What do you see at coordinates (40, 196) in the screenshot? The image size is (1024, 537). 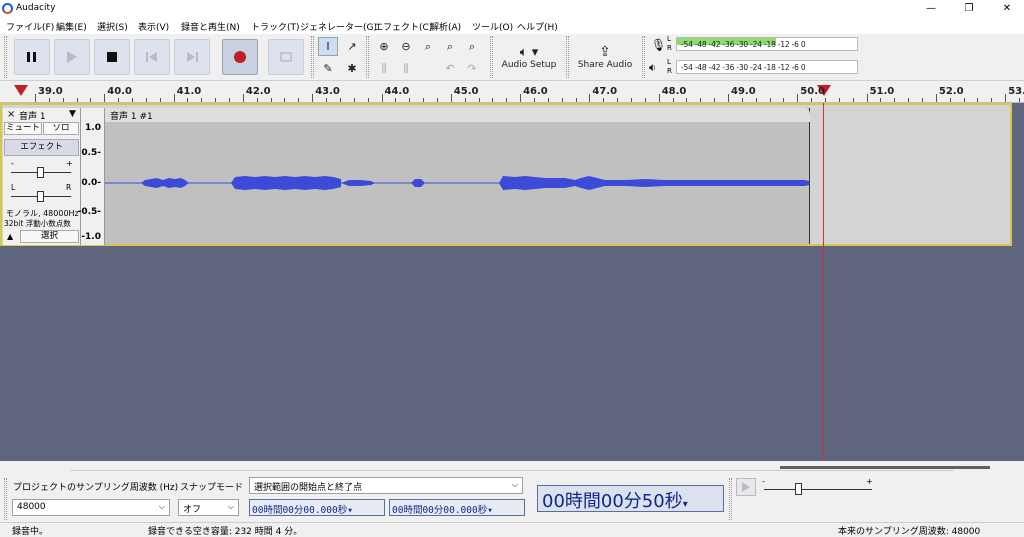 I see `pan-slider-handle` at bounding box center [40, 196].